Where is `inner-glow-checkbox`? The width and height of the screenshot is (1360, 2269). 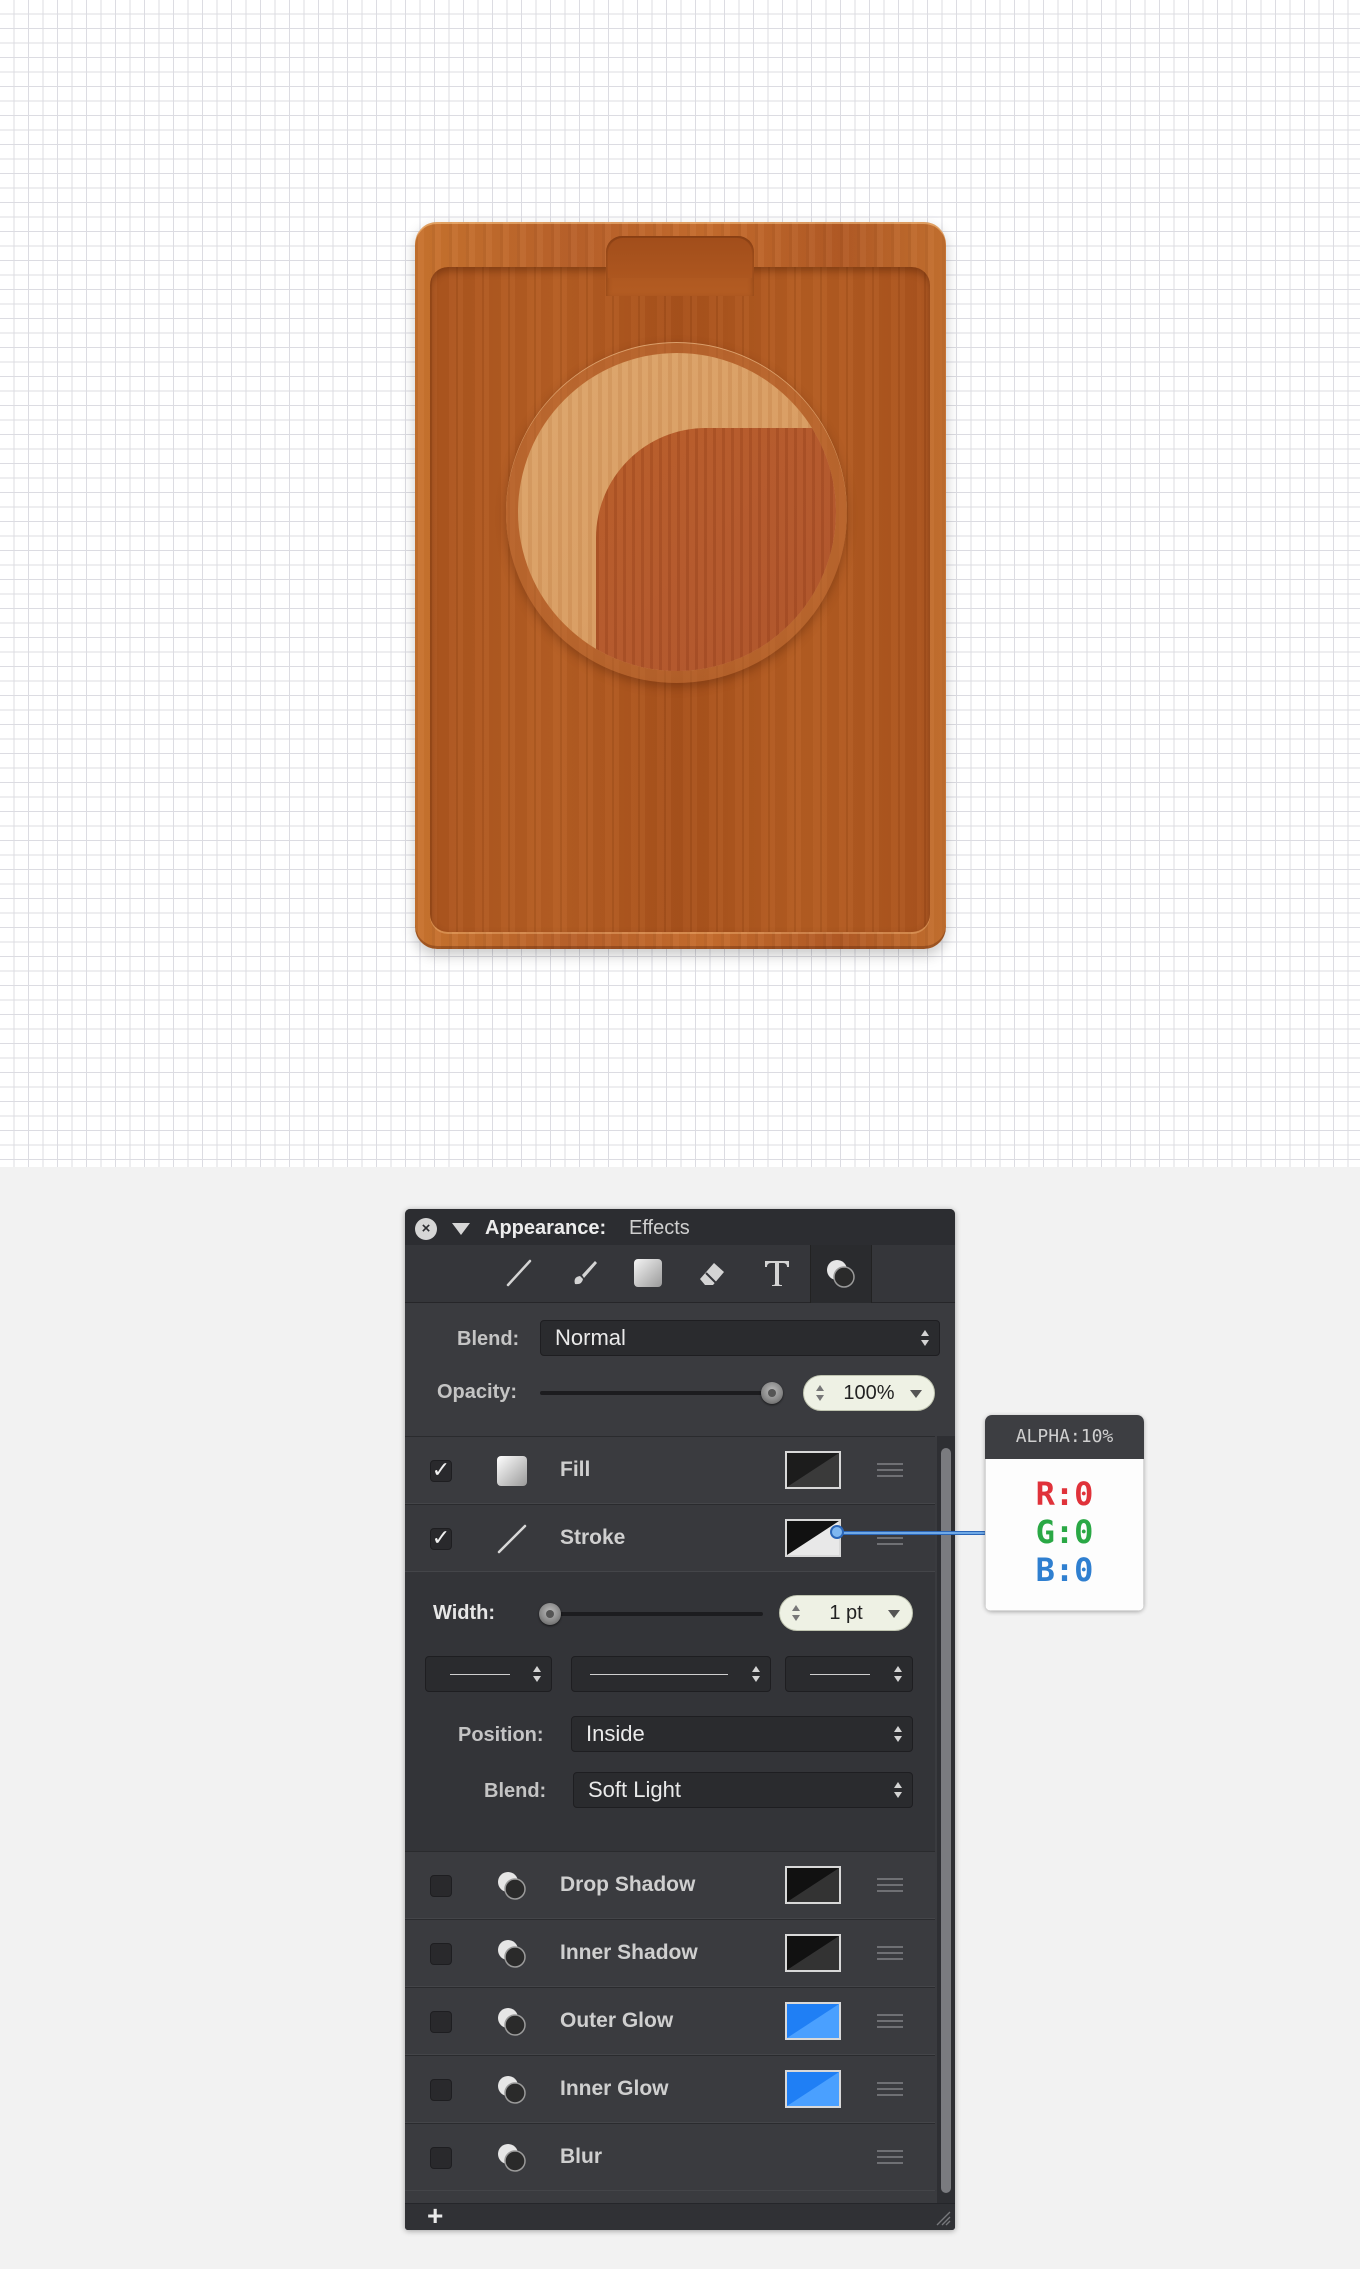 inner-glow-checkbox is located at coordinates (441, 2090).